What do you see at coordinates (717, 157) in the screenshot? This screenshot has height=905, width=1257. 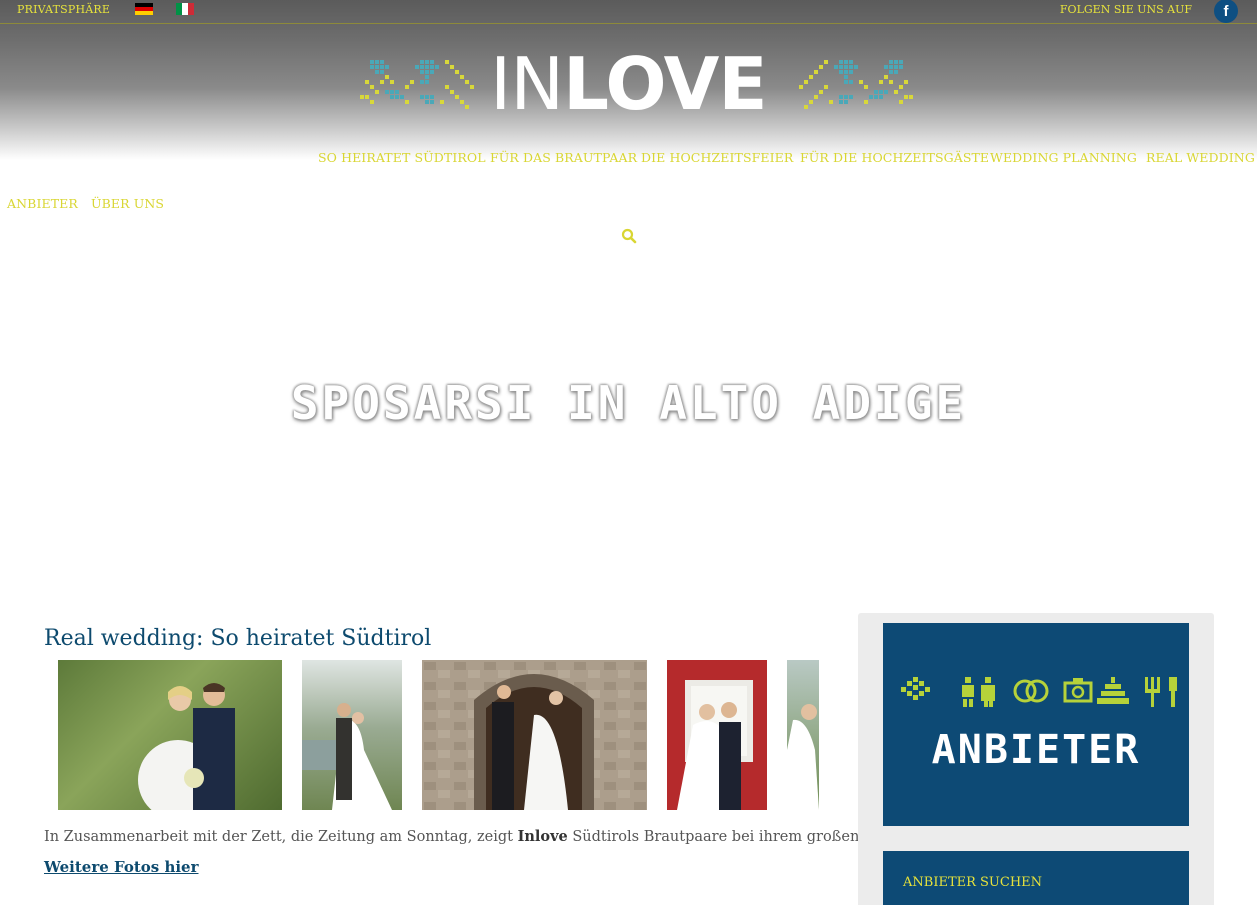 I see `nav-item-die-hochzeitsfeier: DIE HOCHZEITSFEIER` at bounding box center [717, 157].